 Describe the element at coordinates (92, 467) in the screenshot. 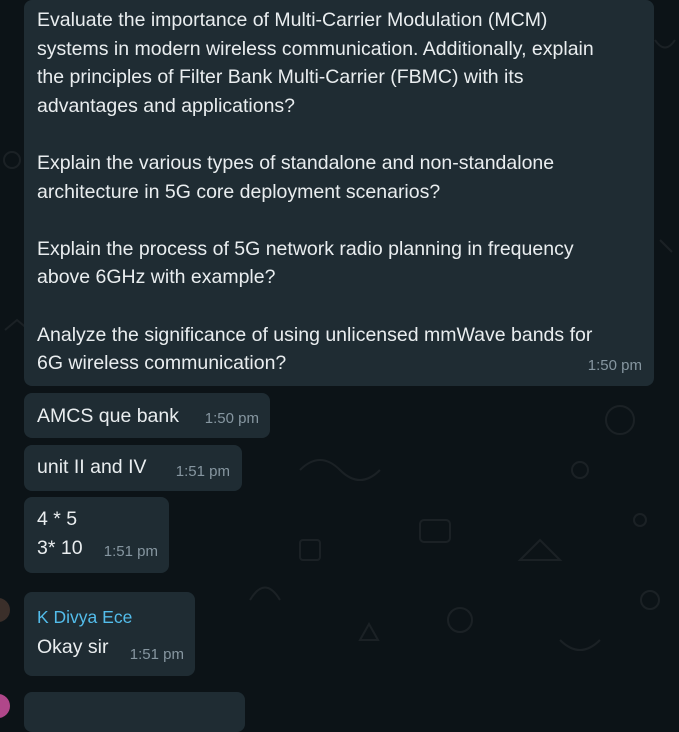

I see `message-text: unit II and IV` at that location.